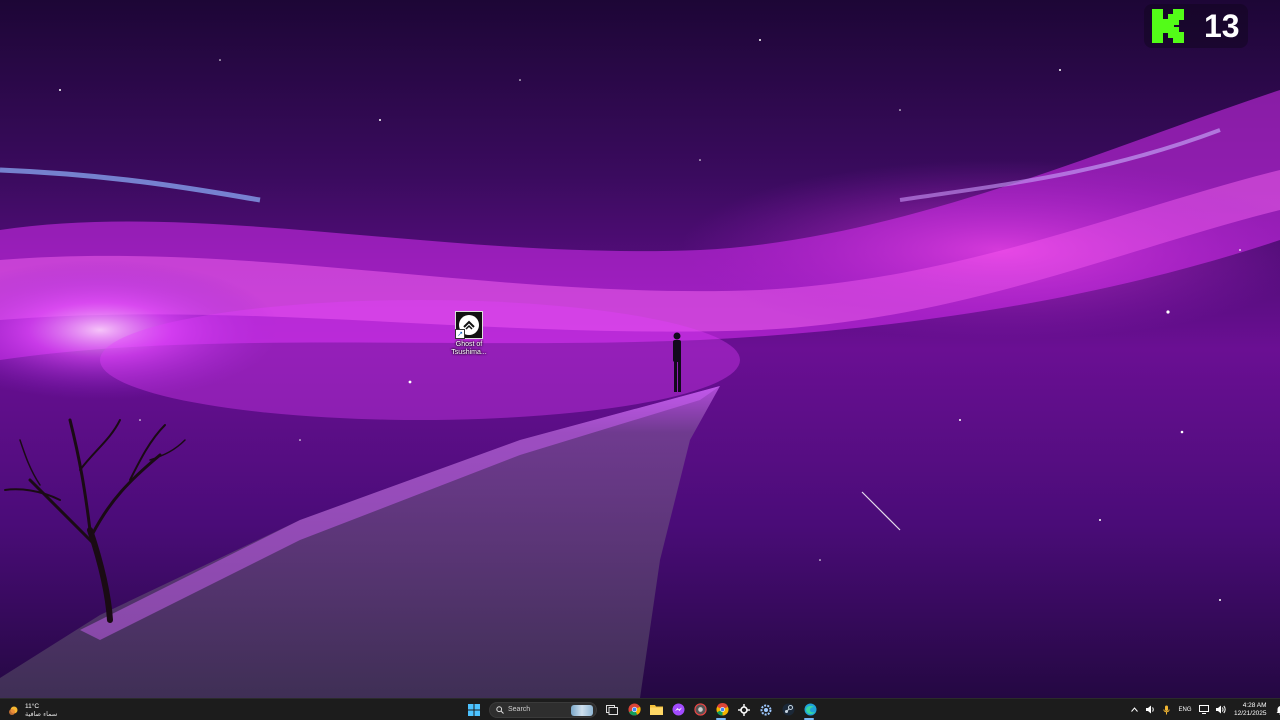  I want to click on speaker-icon, so click(1150, 709).